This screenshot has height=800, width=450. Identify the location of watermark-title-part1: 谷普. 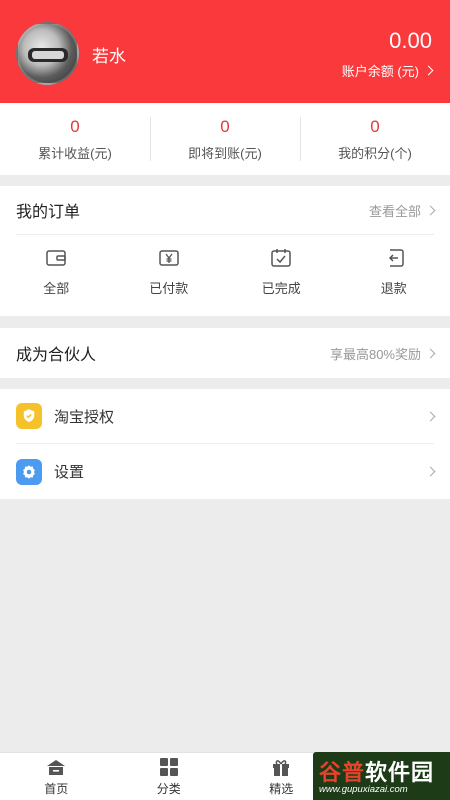
(342, 772).